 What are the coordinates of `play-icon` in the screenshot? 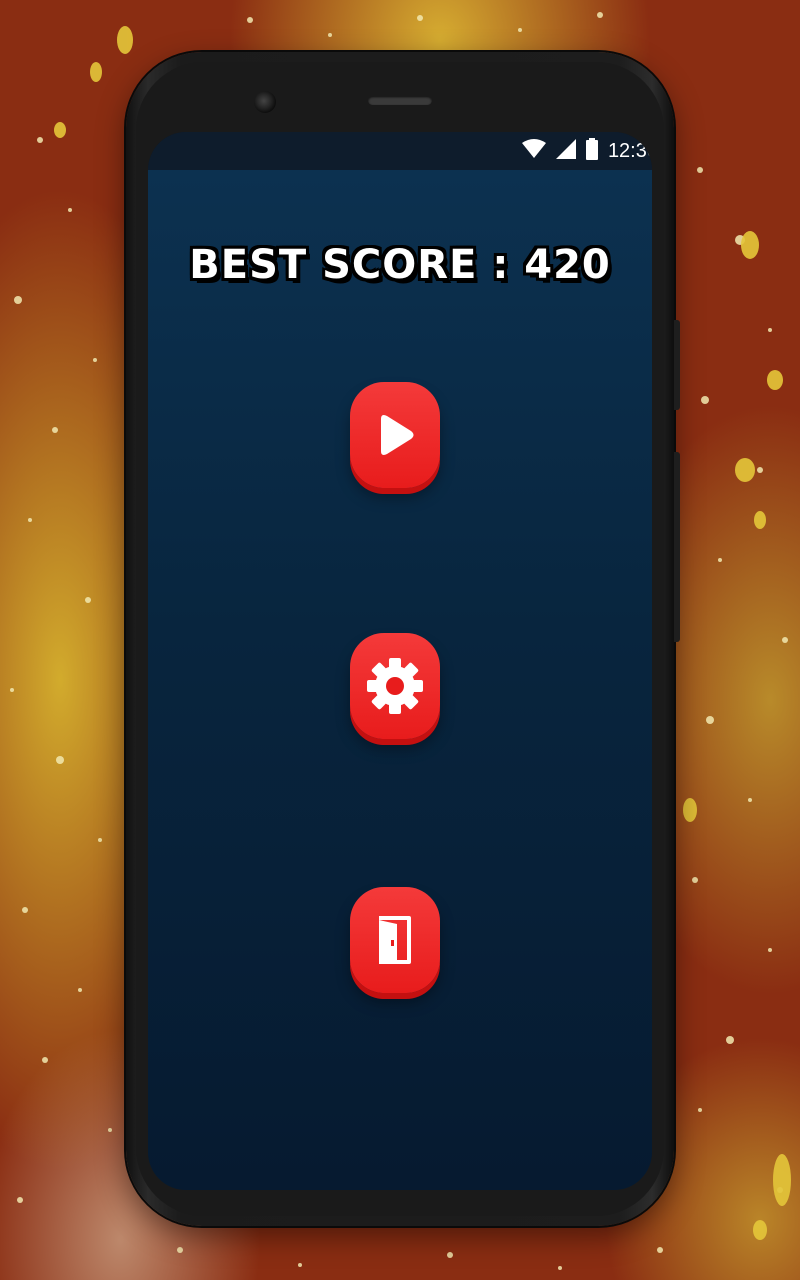 It's located at (395, 435).